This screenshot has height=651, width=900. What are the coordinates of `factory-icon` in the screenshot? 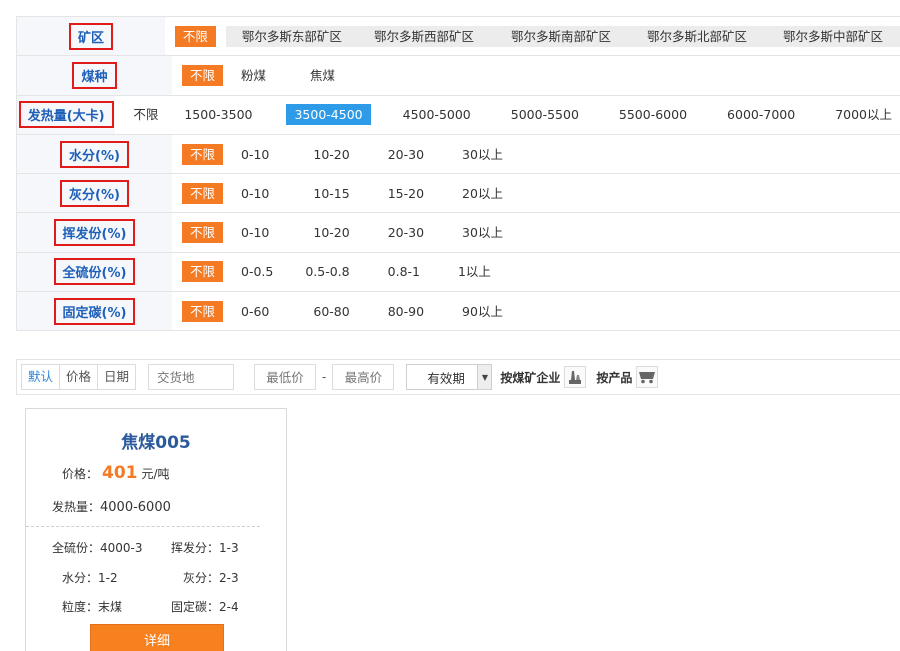 It's located at (575, 377).